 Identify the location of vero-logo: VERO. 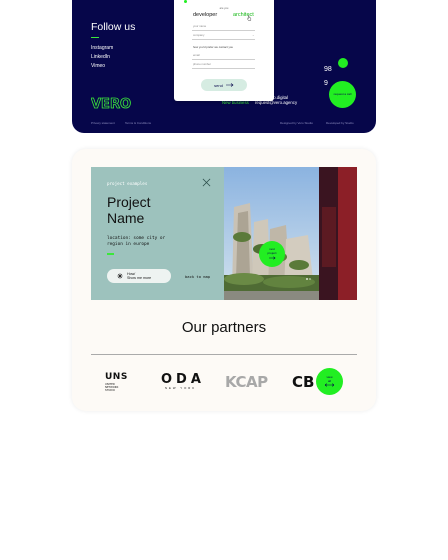
(113, 103).